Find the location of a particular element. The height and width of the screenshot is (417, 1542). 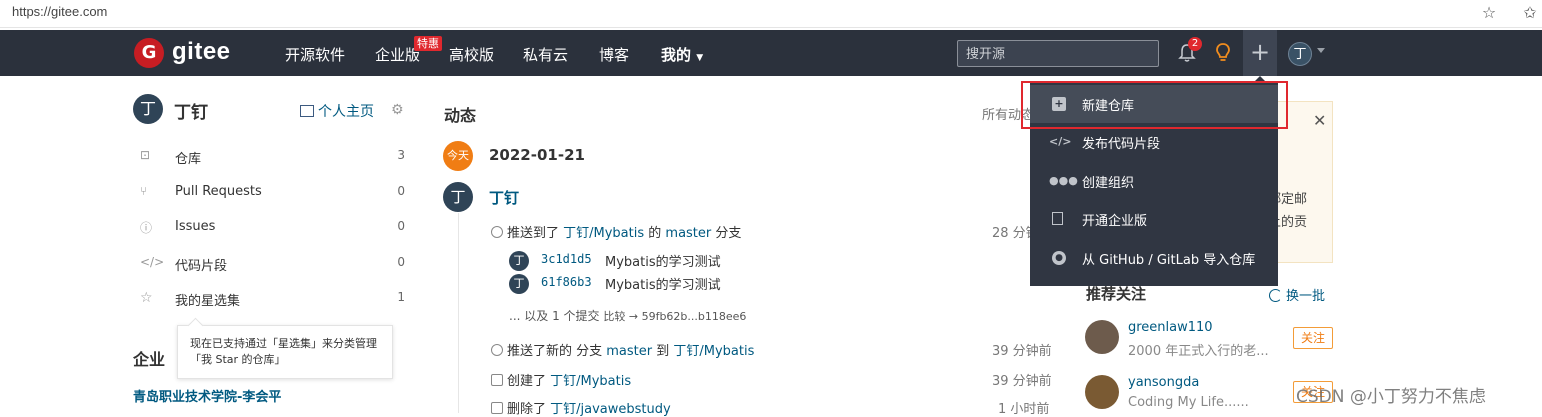

commit-hash: 3c1d1d5 is located at coordinates (566, 259).